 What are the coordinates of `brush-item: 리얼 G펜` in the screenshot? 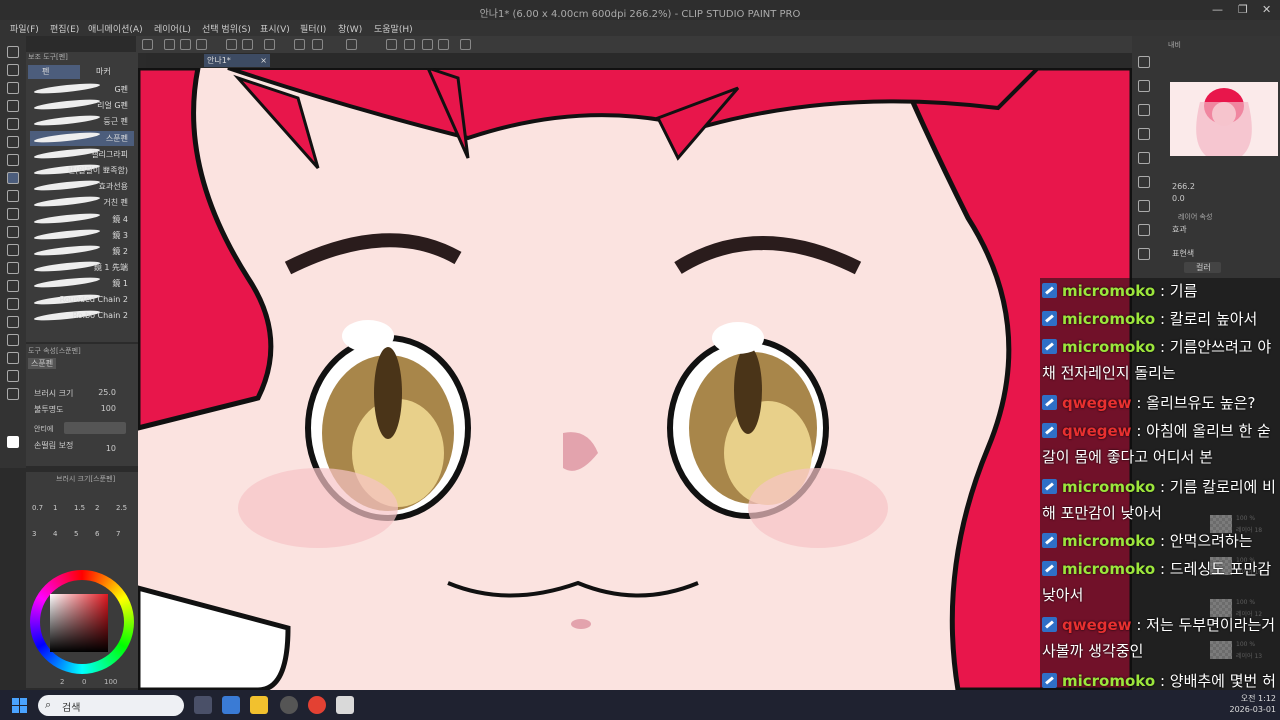 It's located at (82, 105).